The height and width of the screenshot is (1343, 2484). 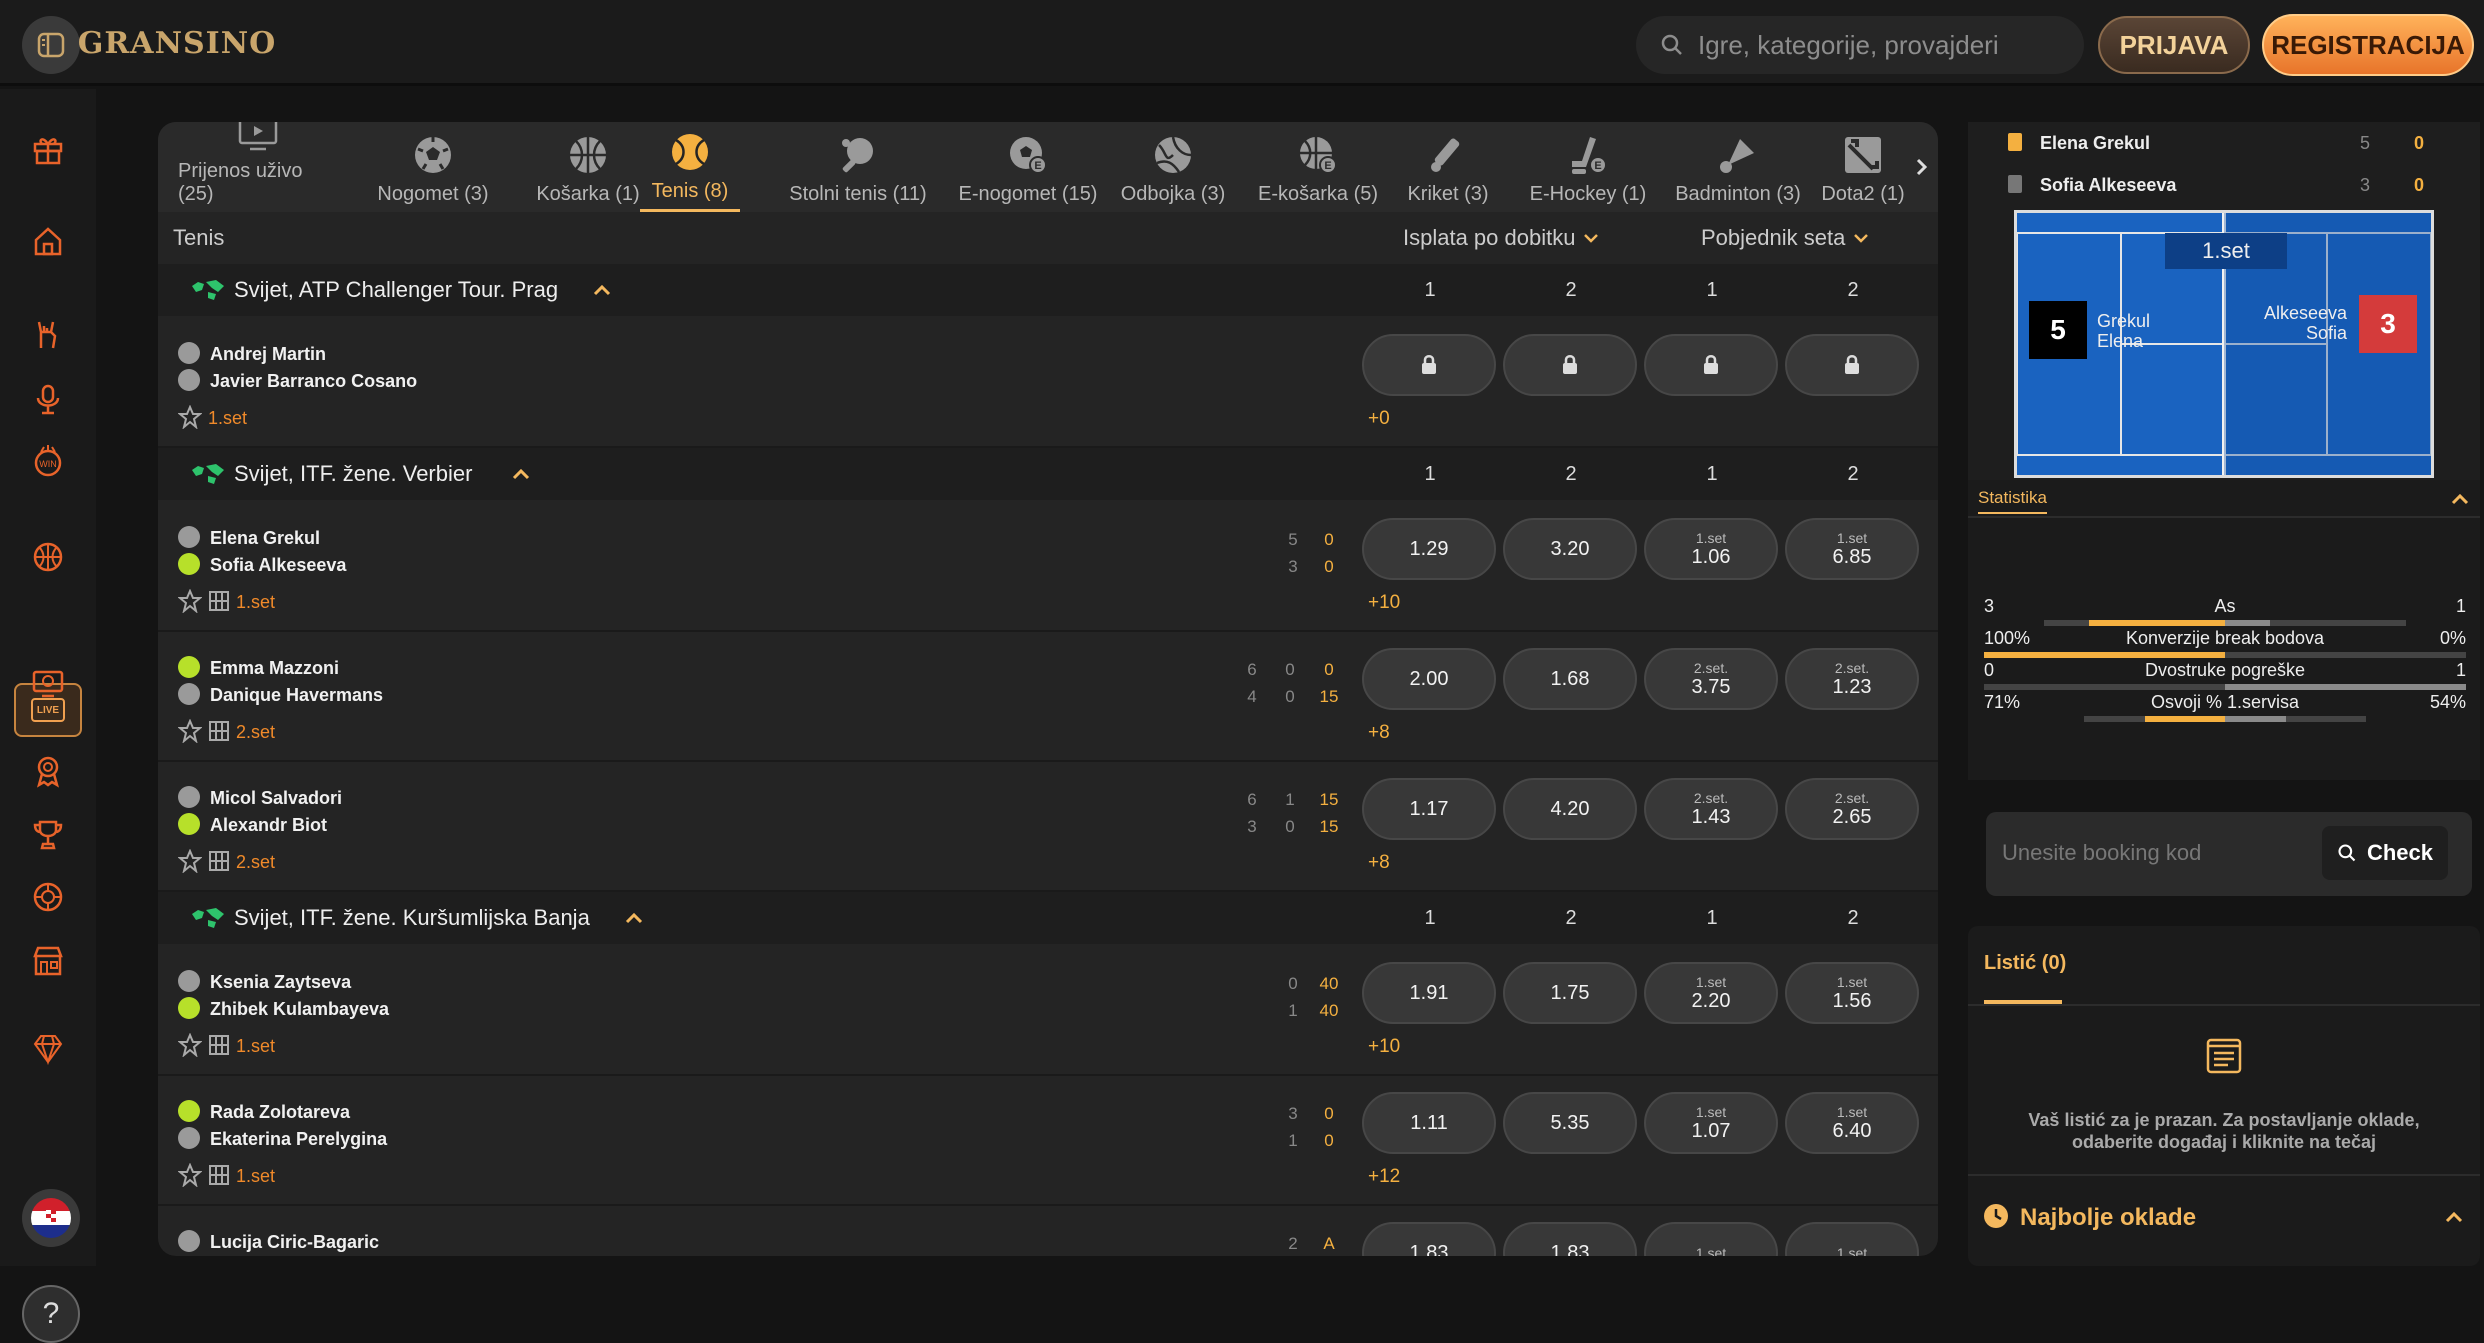 I want to click on roulette-icon, so click(x=48, y=897).